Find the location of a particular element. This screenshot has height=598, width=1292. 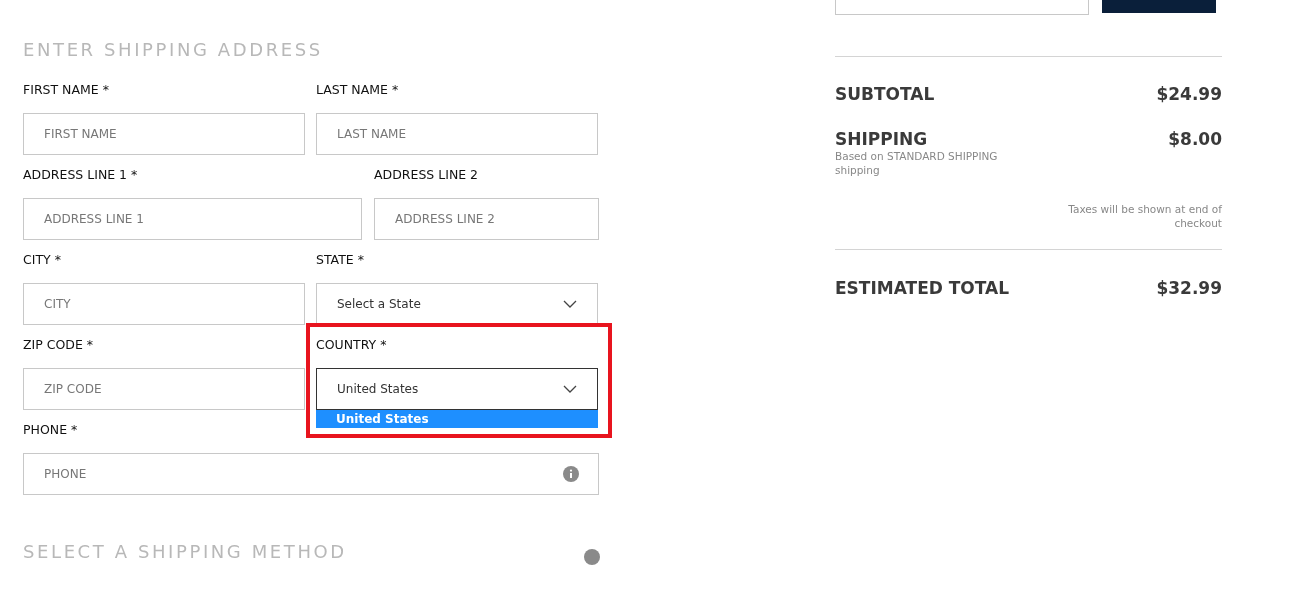

field-label: LAST NAME * is located at coordinates (358, 90).